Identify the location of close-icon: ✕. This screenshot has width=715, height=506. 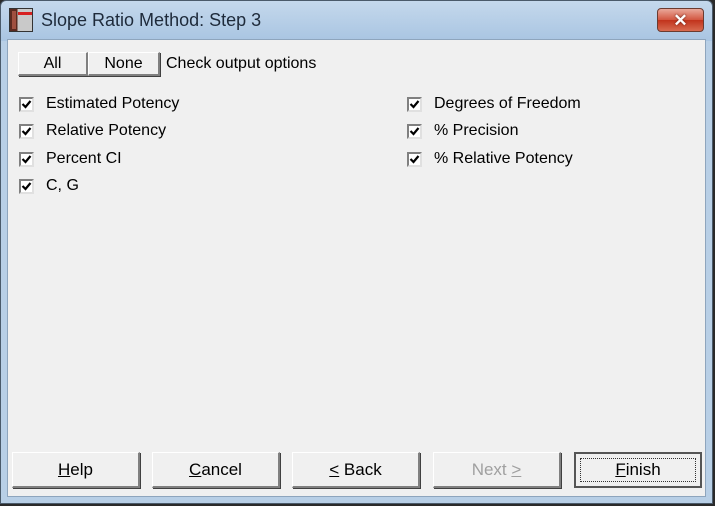
(680, 20).